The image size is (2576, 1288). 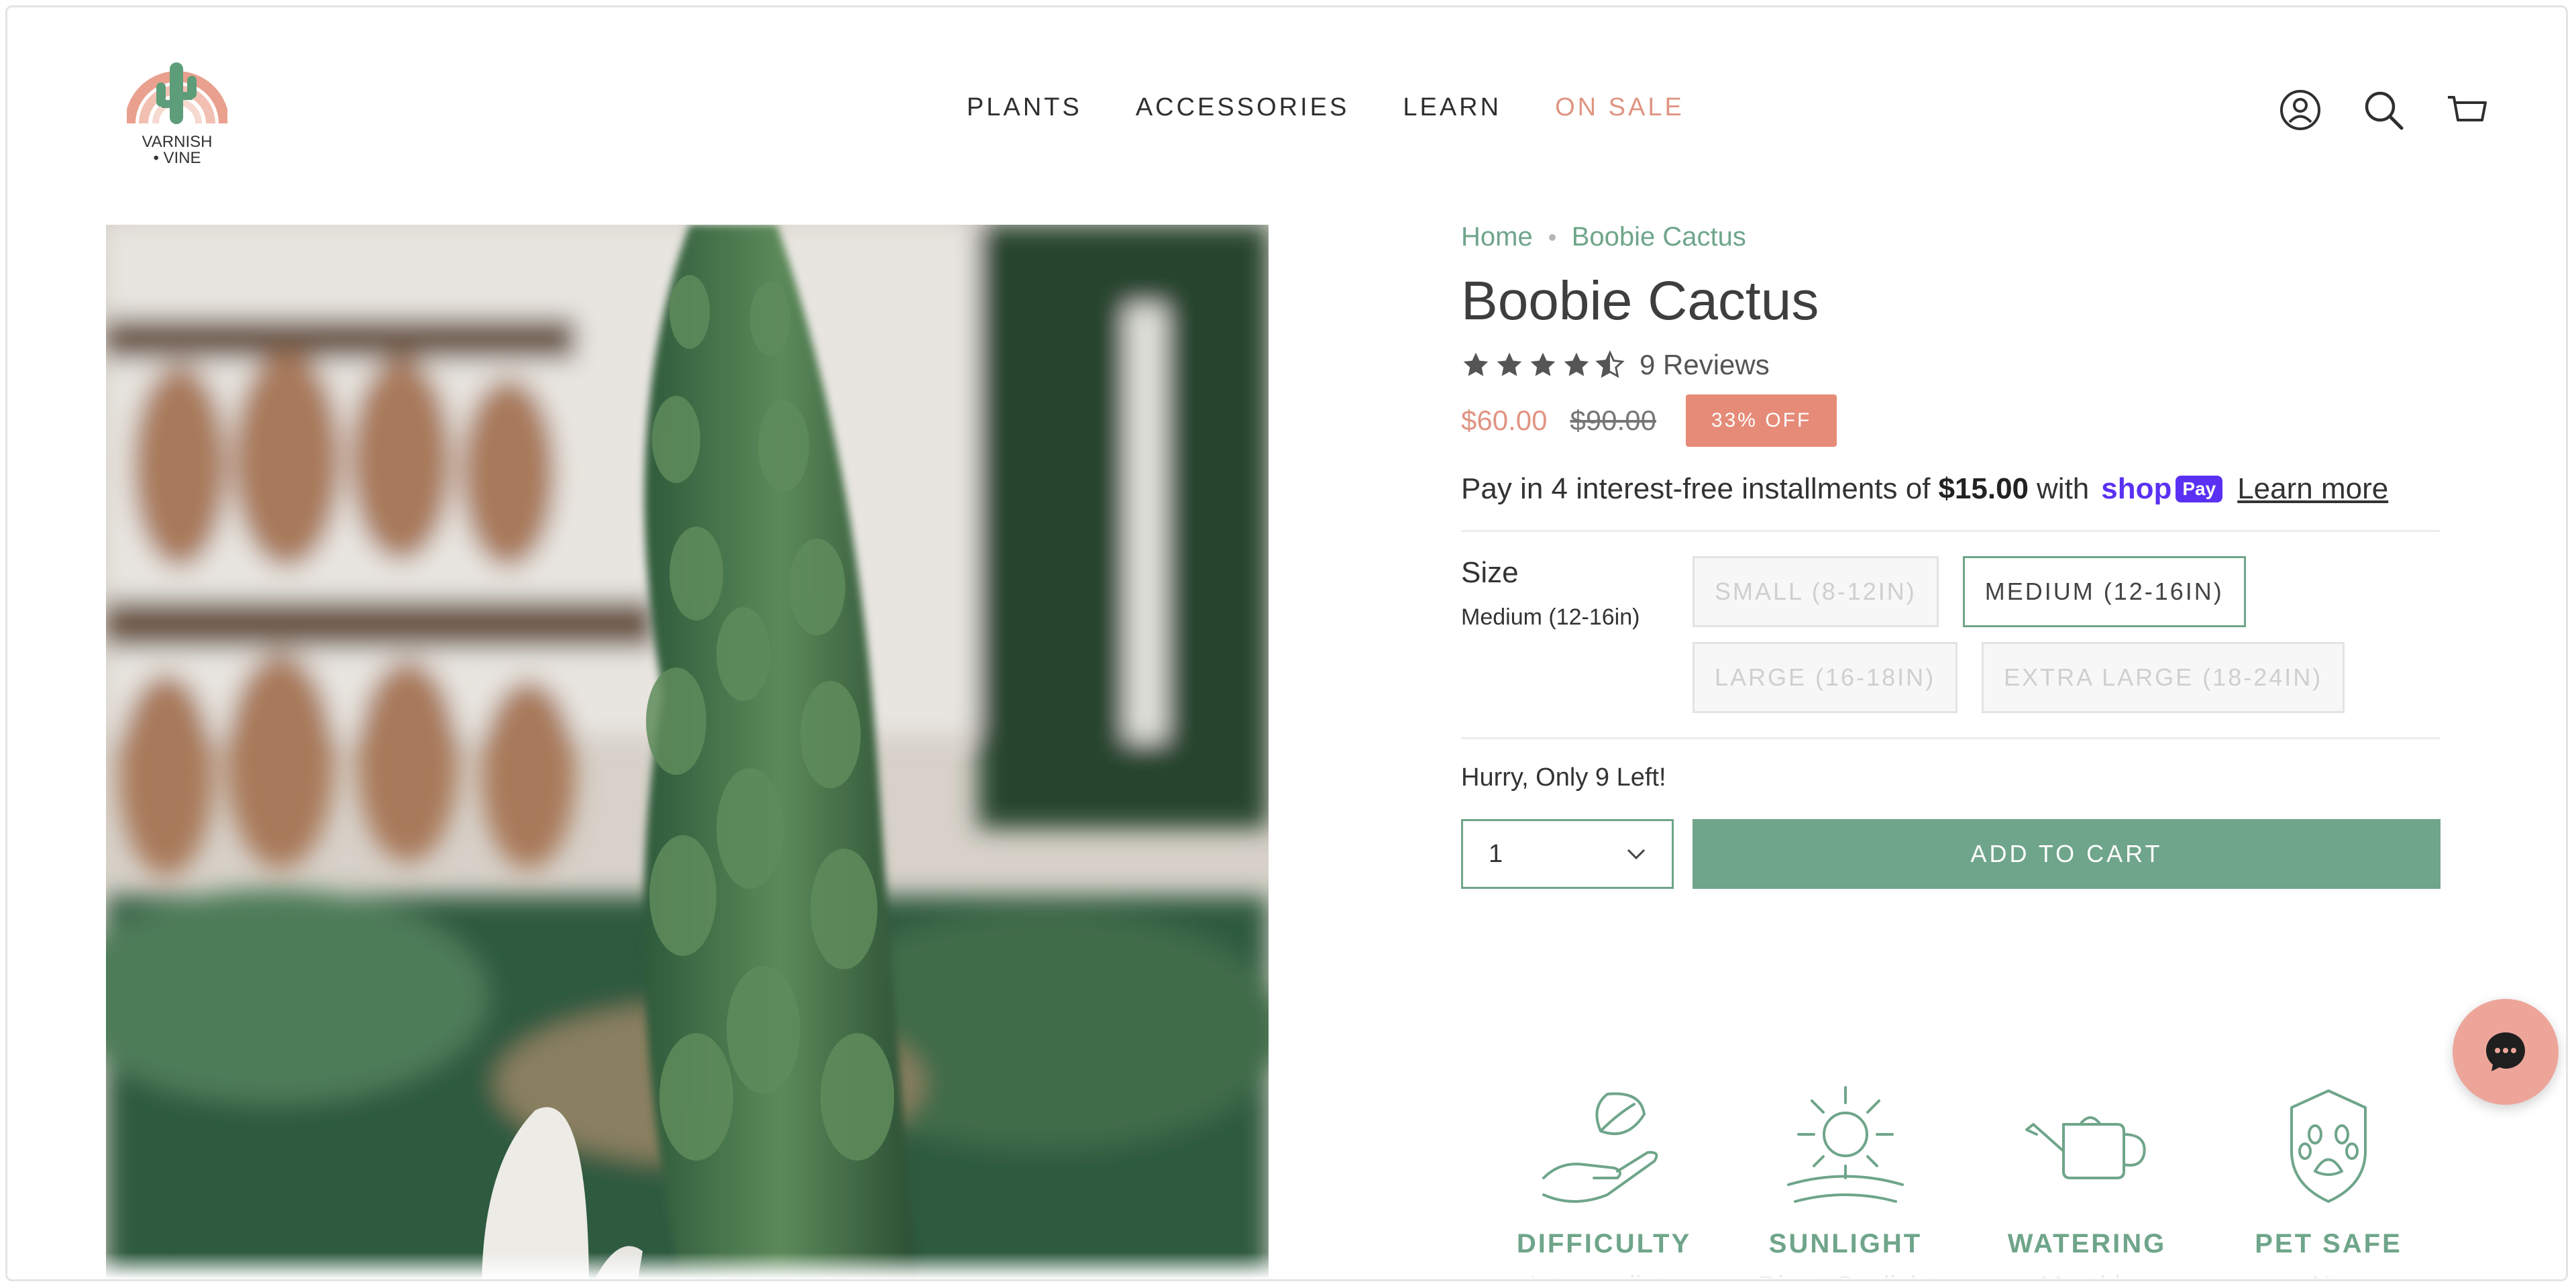 What do you see at coordinates (2085, 1147) in the screenshot?
I see `watering-can-icon` at bounding box center [2085, 1147].